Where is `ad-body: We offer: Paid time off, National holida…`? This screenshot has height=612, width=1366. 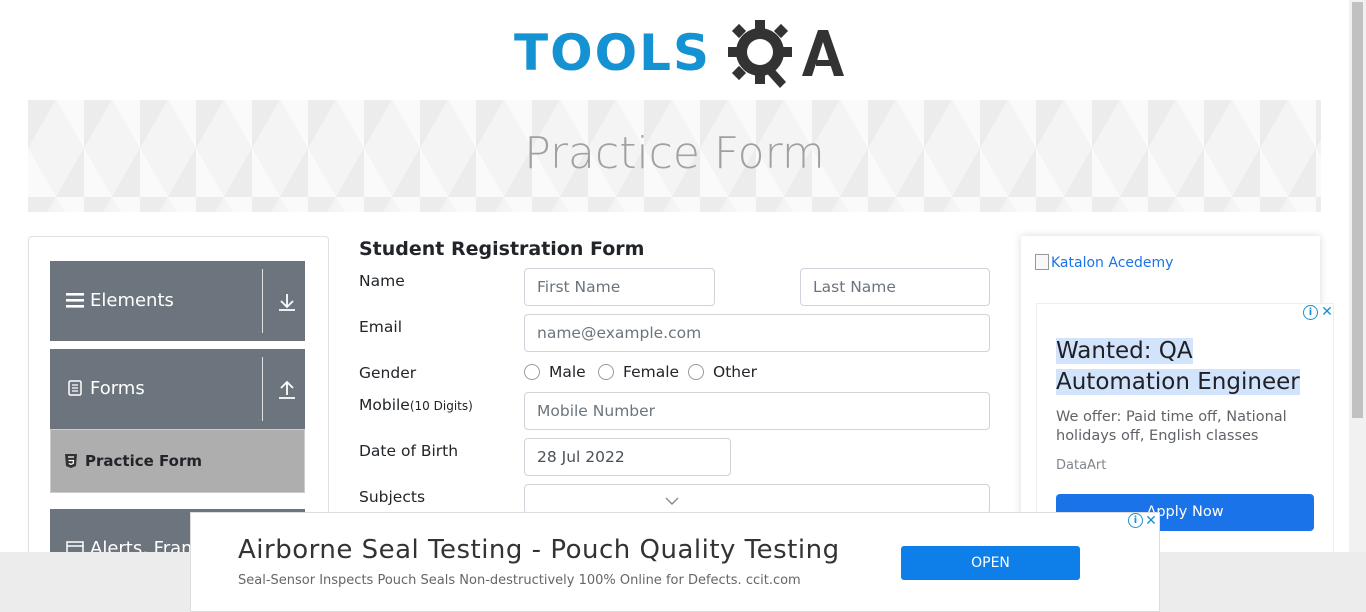
ad-body: We offer: Paid time off, National holida… is located at coordinates (1171, 426).